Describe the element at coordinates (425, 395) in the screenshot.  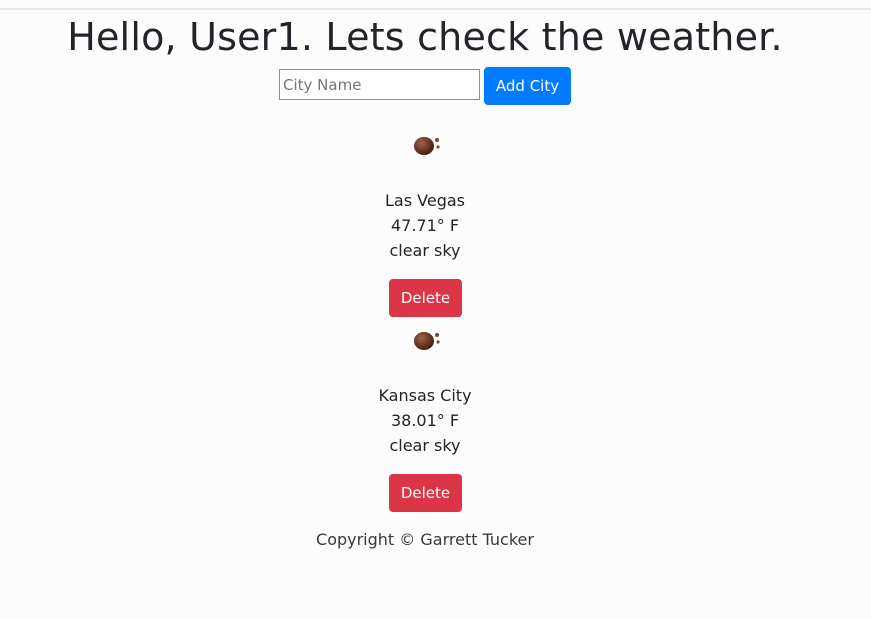
I see `city-name: Kansas City` at that location.